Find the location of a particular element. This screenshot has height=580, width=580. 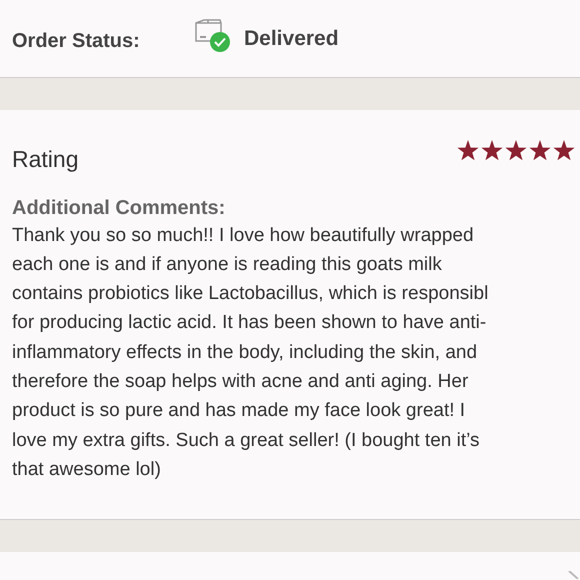

comment-line: love my extra gifts. Such a great seller! (I bought ten it’s is located at coordinates (246, 440).